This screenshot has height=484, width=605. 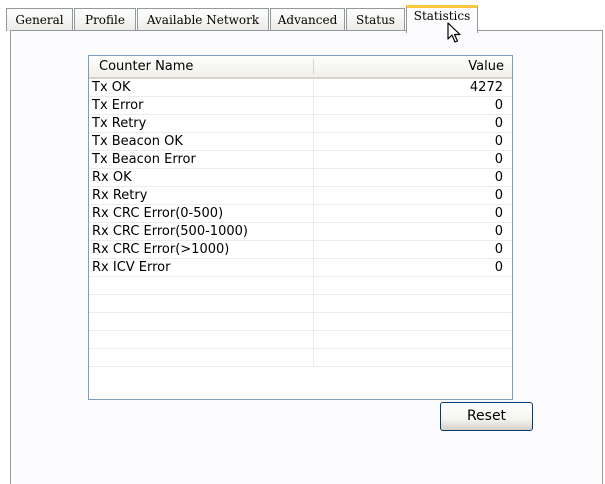 I want to click on counter-name: Tx Beacon Error, so click(x=144, y=159).